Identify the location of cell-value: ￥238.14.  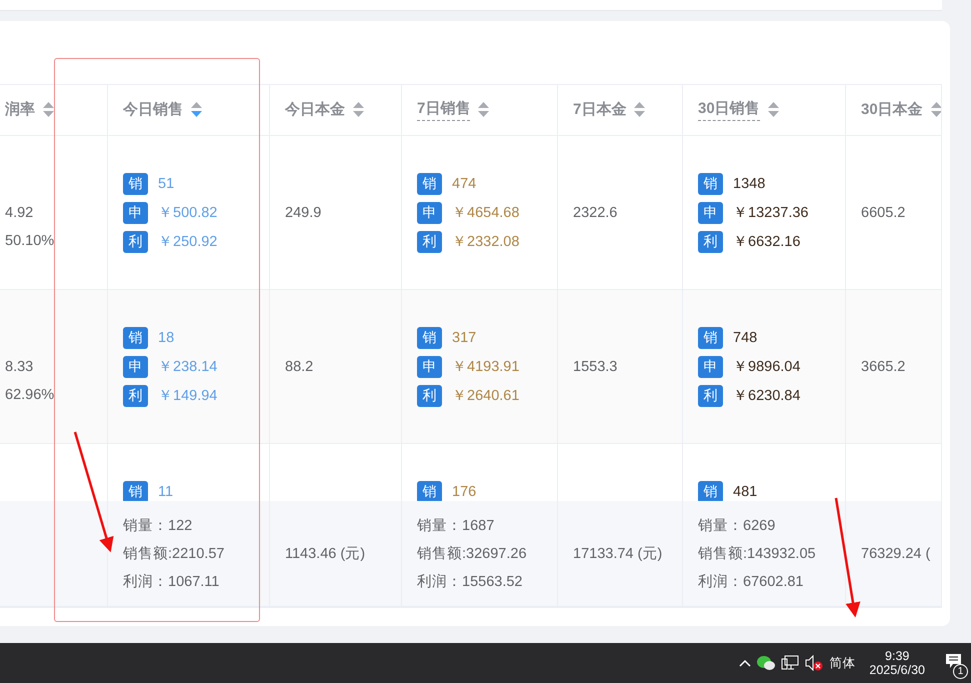
(188, 367).